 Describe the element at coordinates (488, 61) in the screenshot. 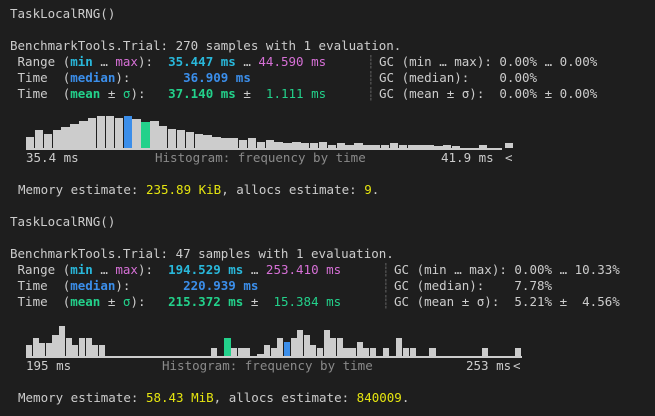

I see `bench1-gc-range: GC (min … max): 0.00% … 0.00%` at that location.